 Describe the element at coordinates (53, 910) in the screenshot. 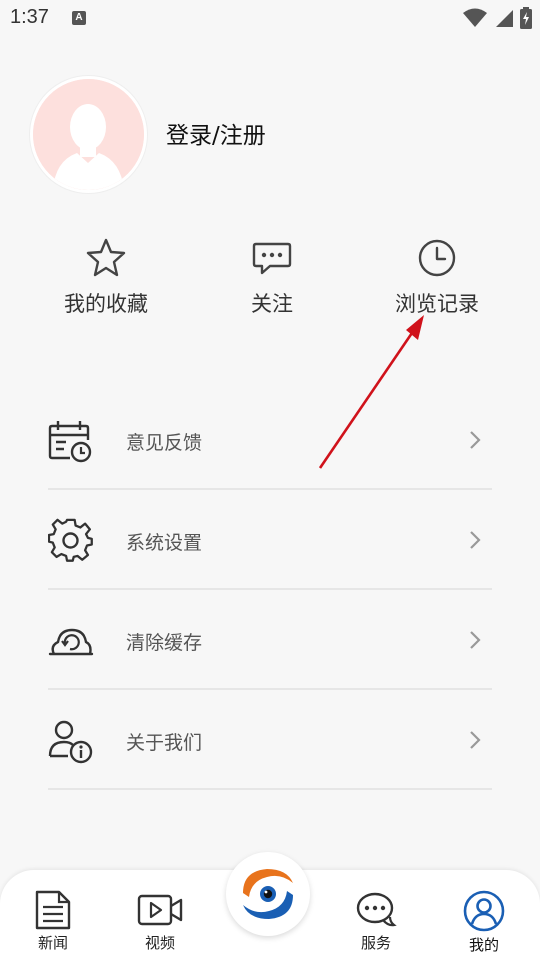

I see `news-icon` at that location.